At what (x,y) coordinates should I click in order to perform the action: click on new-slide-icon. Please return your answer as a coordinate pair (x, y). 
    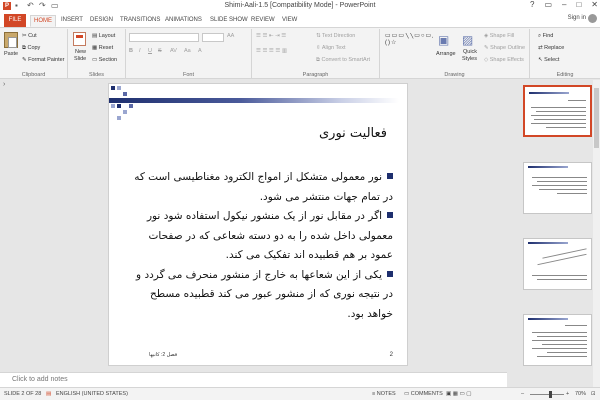
    Looking at the image, I should click on (79, 39).